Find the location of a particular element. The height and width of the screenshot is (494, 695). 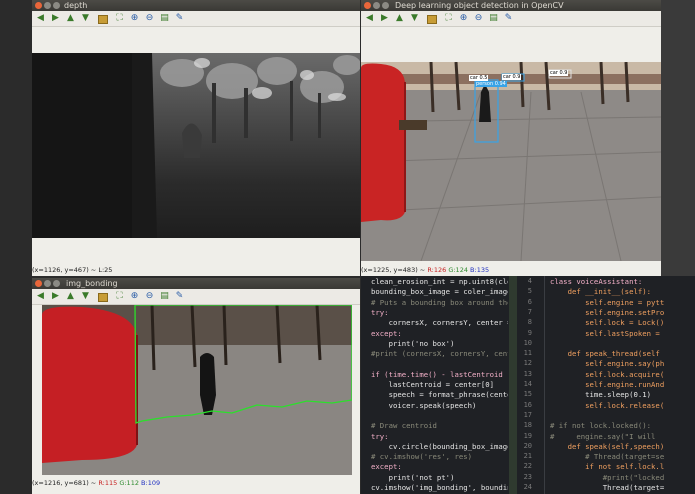

depth-titlebar: depth is located at coordinates (196, 5).